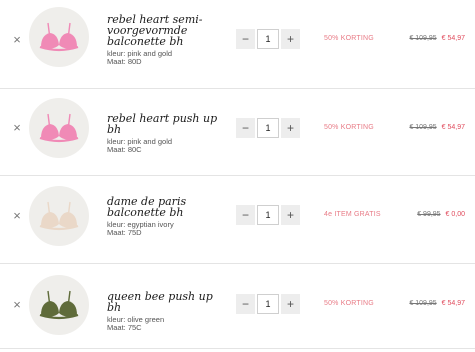 This screenshot has height=352, width=475. What do you see at coordinates (352, 214) in the screenshot?
I see `promo-label: 4e ITEM GRATIS` at bounding box center [352, 214].